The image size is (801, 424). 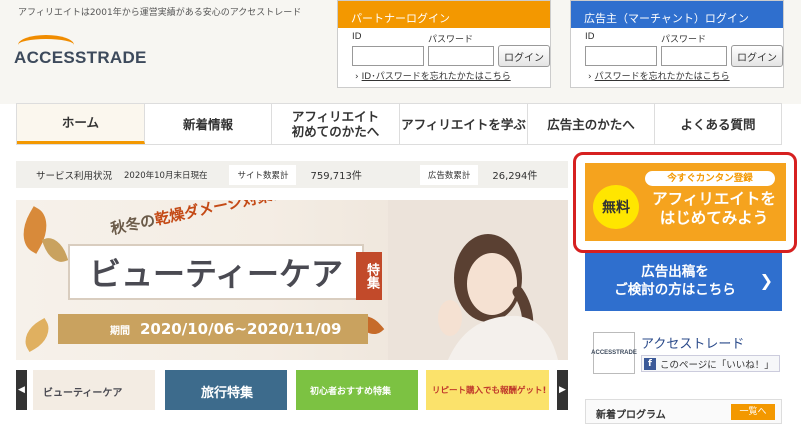 I want to click on thumb-text: 旅行特集, so click(x=227, y=393).